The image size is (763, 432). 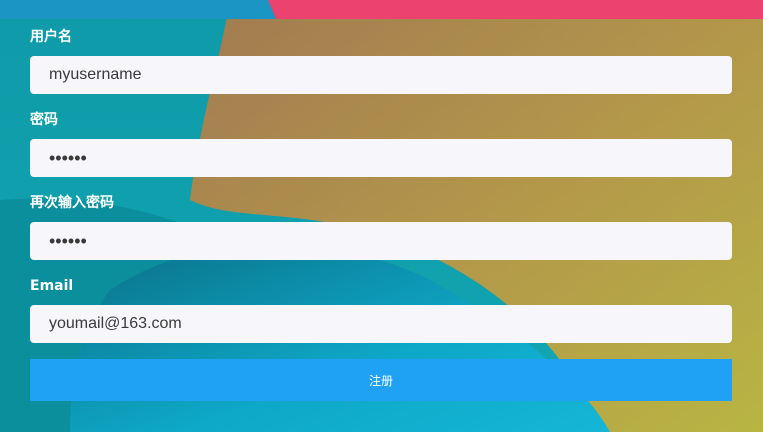 I want to click on username-label: 用户名, so click(x=51, y=37).